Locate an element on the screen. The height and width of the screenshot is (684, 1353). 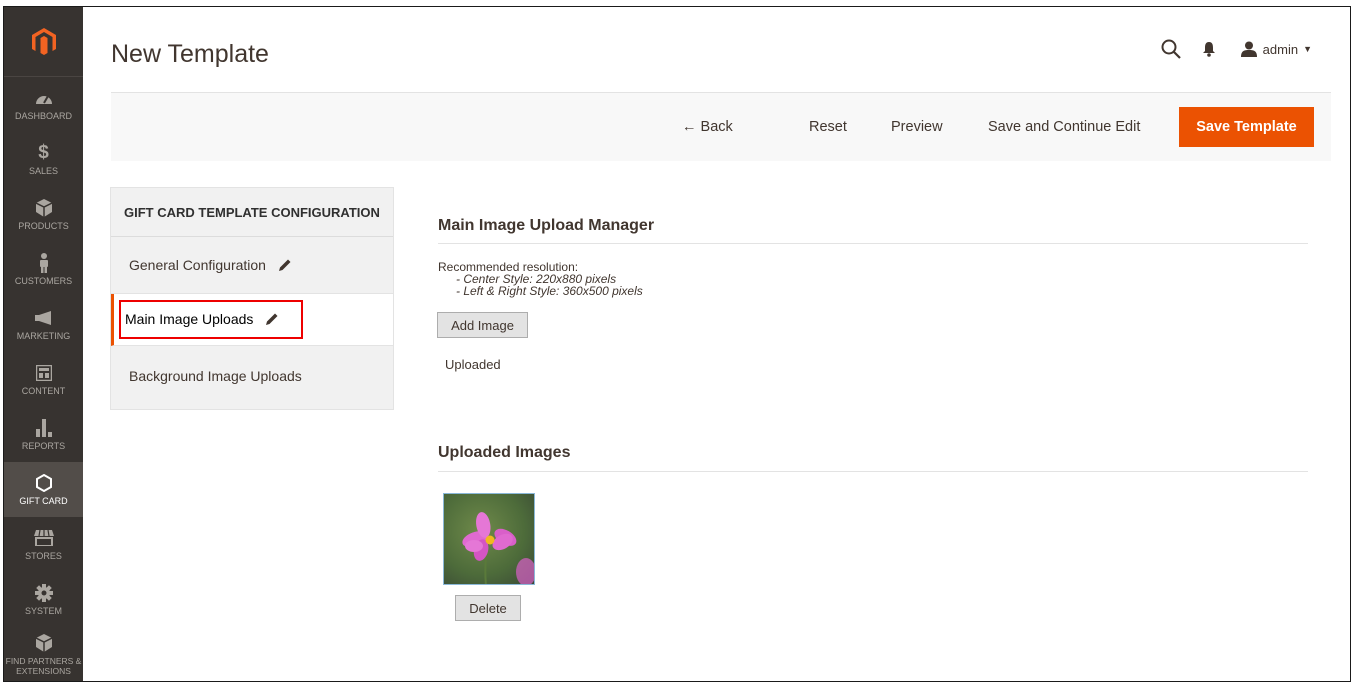
dashboard-icon is located at coordinates (44, 98).